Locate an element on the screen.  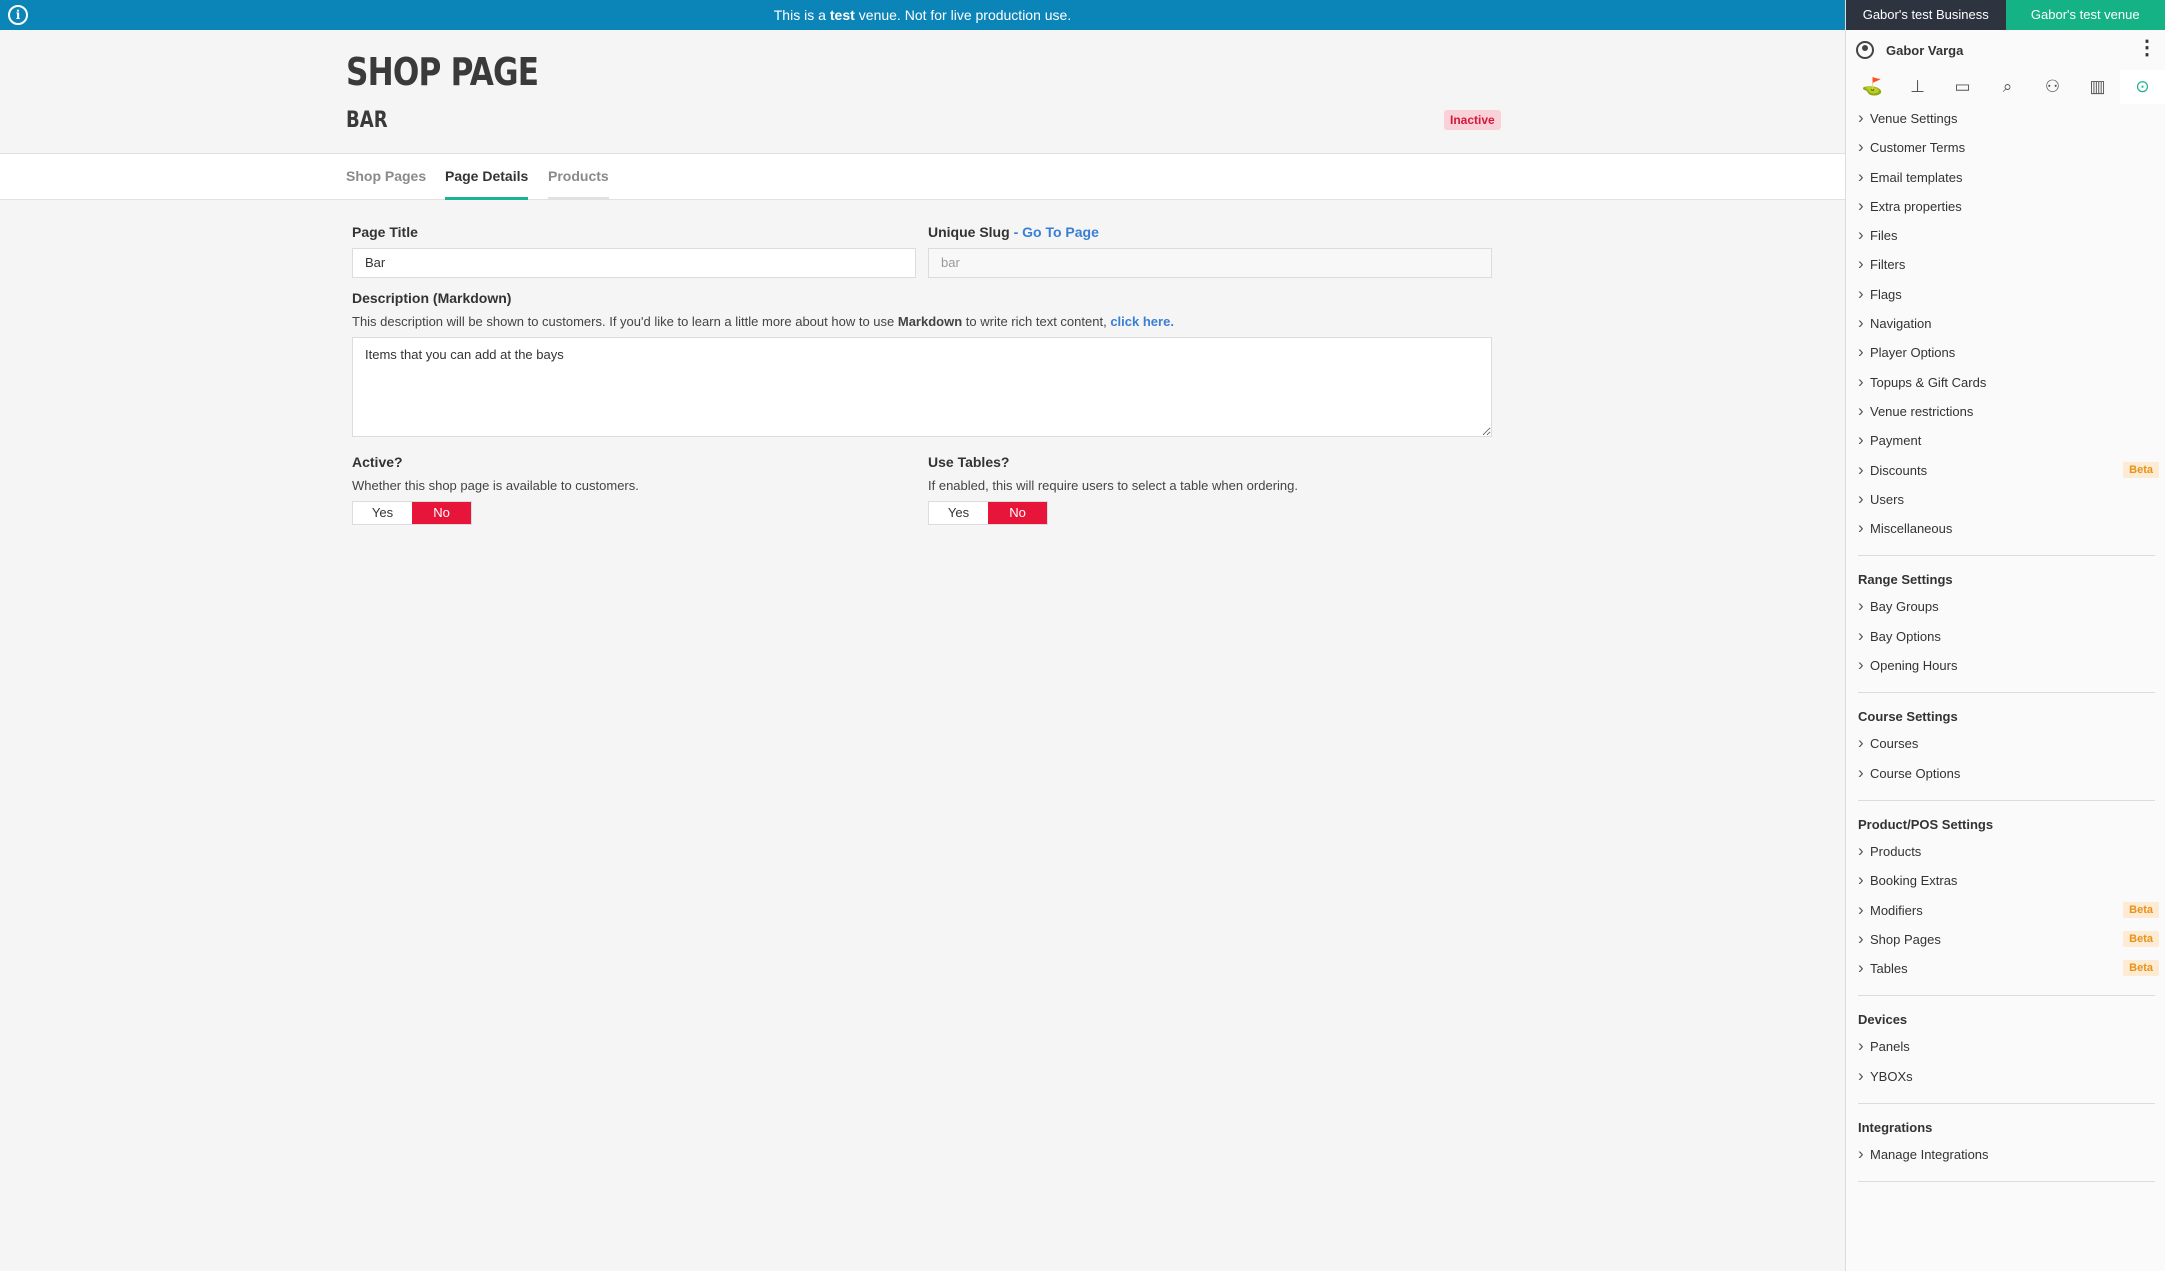
use-tables-label: Use Tables? is located at coordinates (969, 462).